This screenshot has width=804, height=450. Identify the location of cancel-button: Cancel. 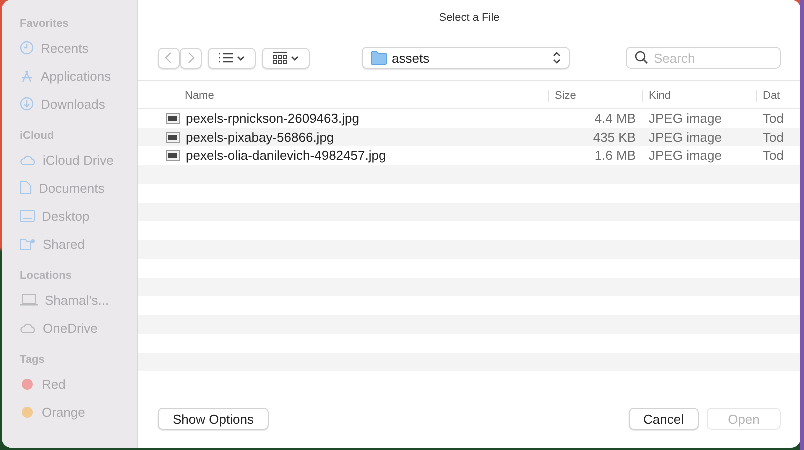
(663, 419).